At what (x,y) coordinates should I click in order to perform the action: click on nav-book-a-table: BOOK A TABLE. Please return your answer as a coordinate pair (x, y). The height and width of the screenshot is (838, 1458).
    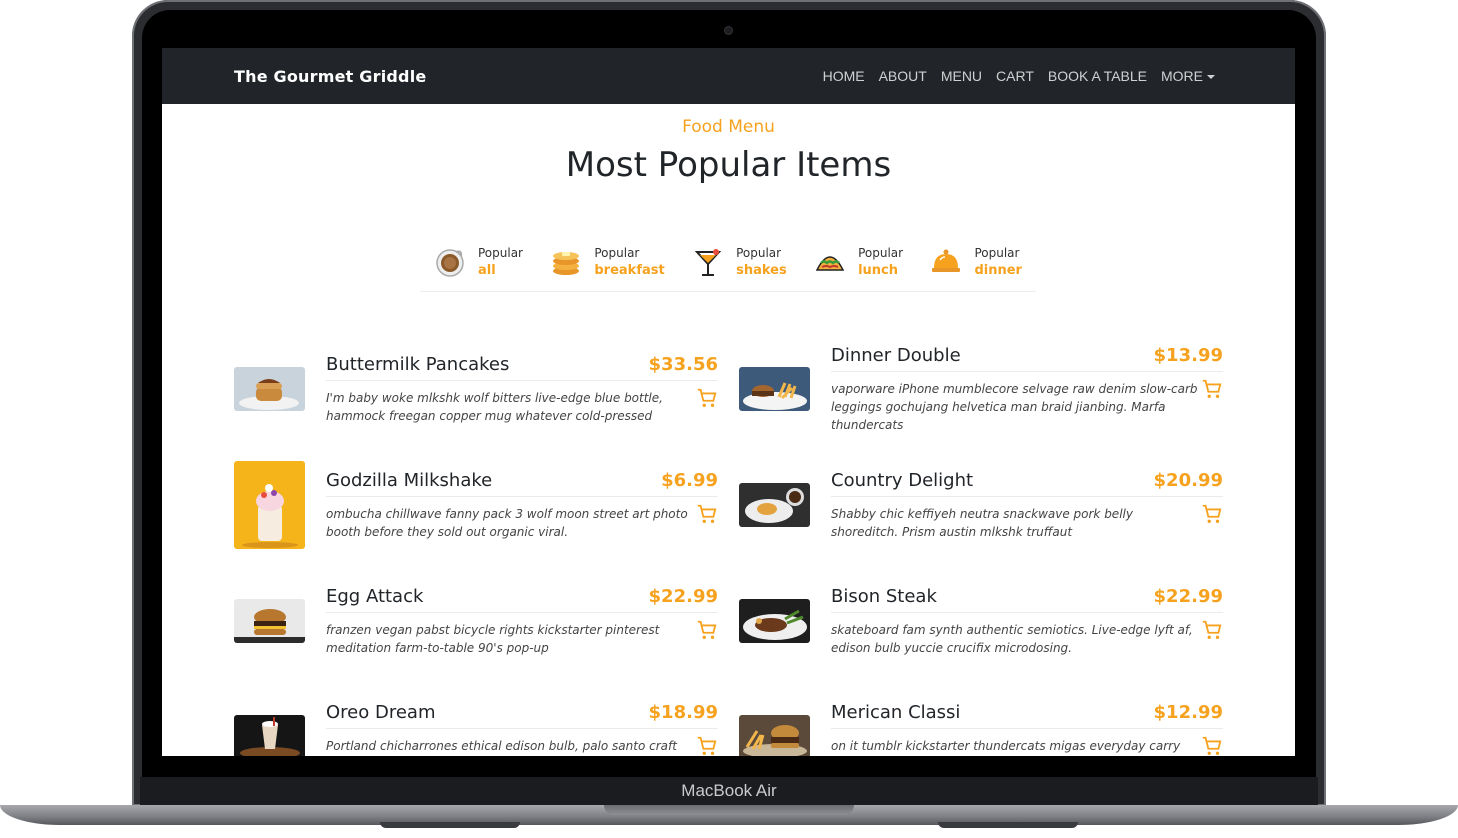
    Looking at the image, I should click on (1097, 76).